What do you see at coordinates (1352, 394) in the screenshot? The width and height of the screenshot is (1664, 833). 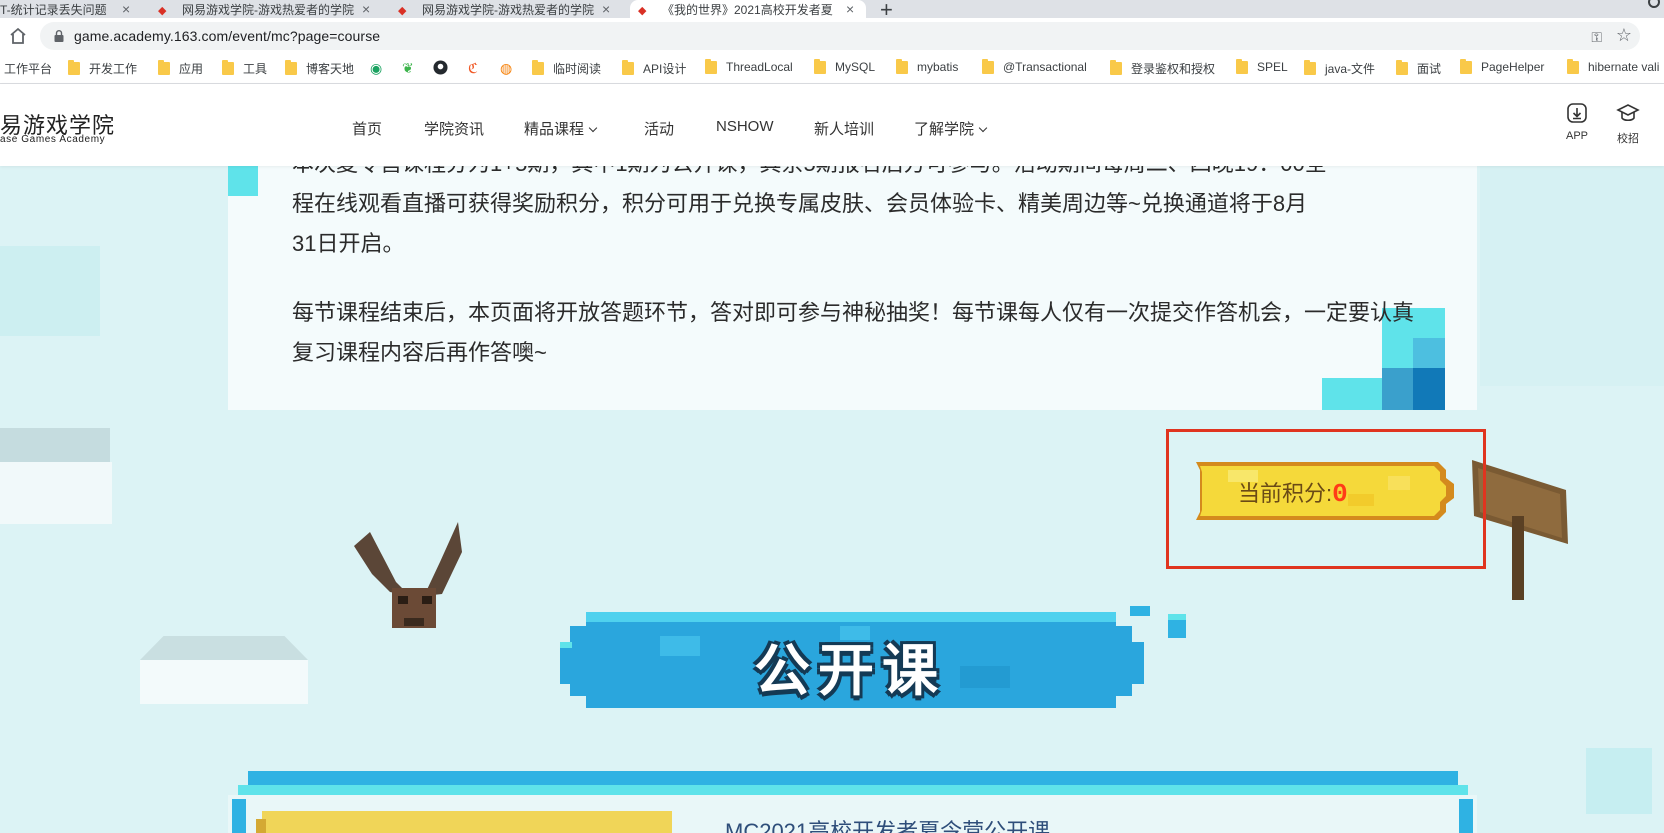 I see `pixel-decor` at bounding box center [1352, 394].